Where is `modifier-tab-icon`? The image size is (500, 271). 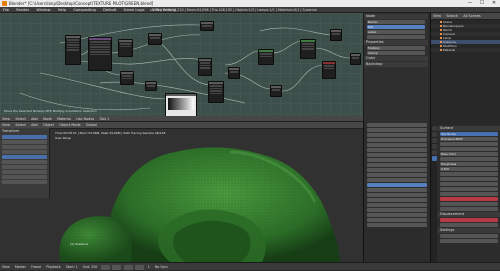 modifier-tab-icon is located at coordinates (434, 152).